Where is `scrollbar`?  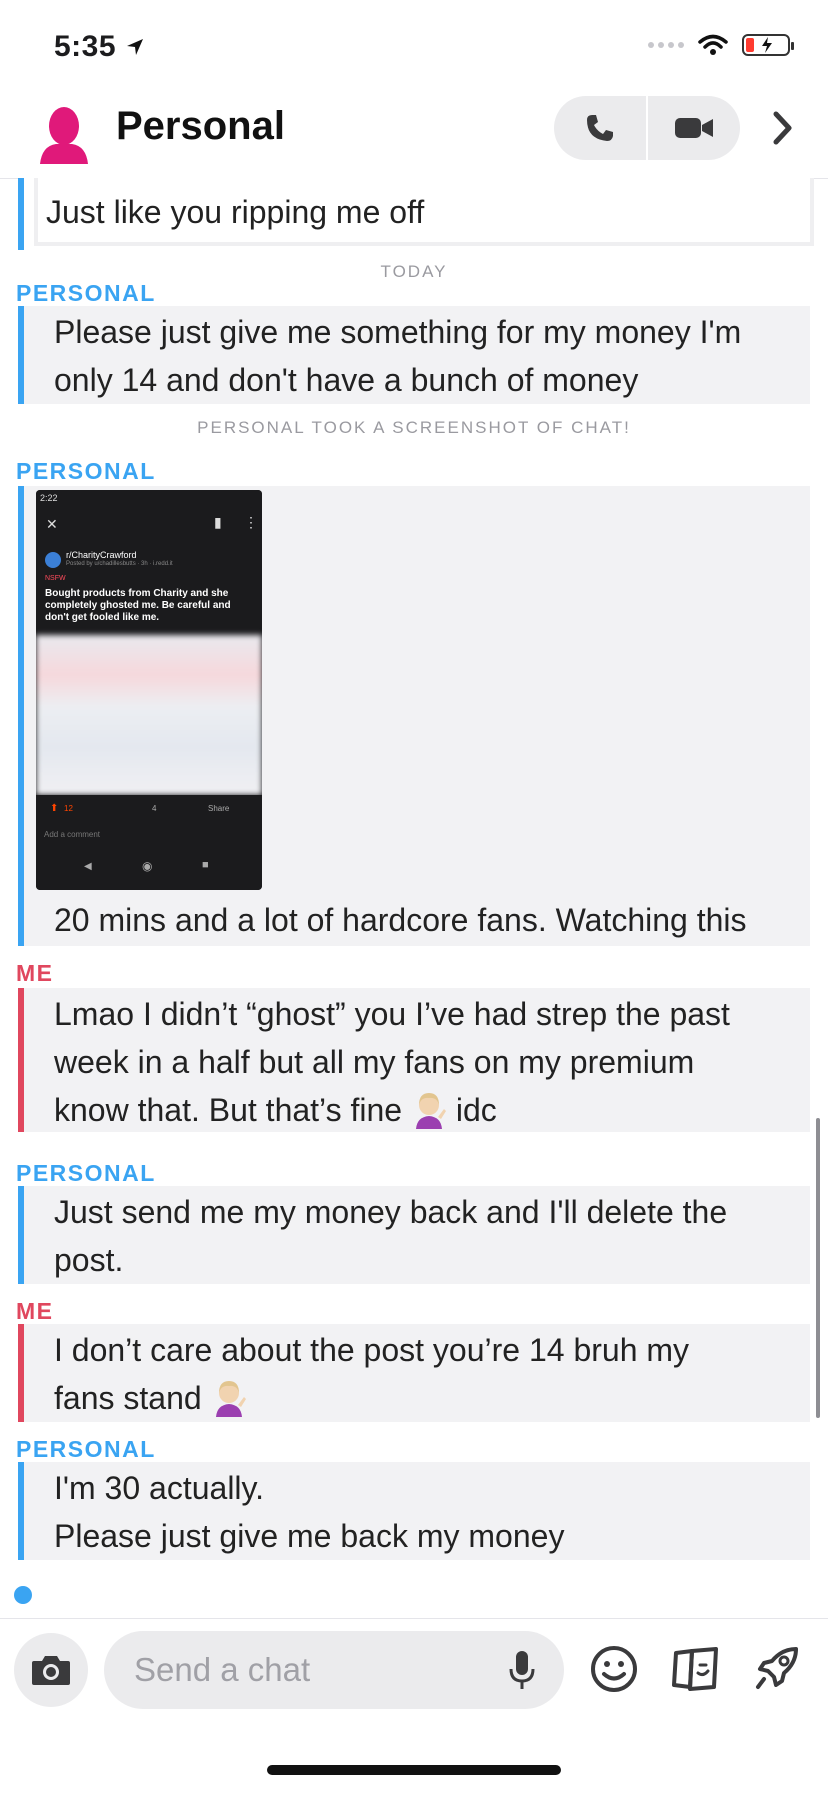
scrollbar is located at coordinates (818, 1268).